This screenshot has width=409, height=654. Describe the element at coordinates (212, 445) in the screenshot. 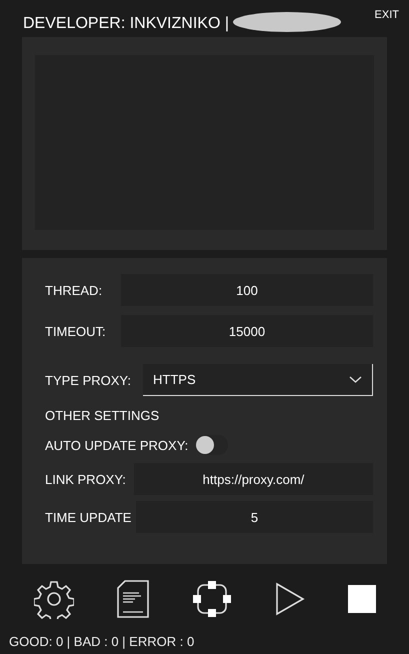

I see `auto-update-toggle` at that location.